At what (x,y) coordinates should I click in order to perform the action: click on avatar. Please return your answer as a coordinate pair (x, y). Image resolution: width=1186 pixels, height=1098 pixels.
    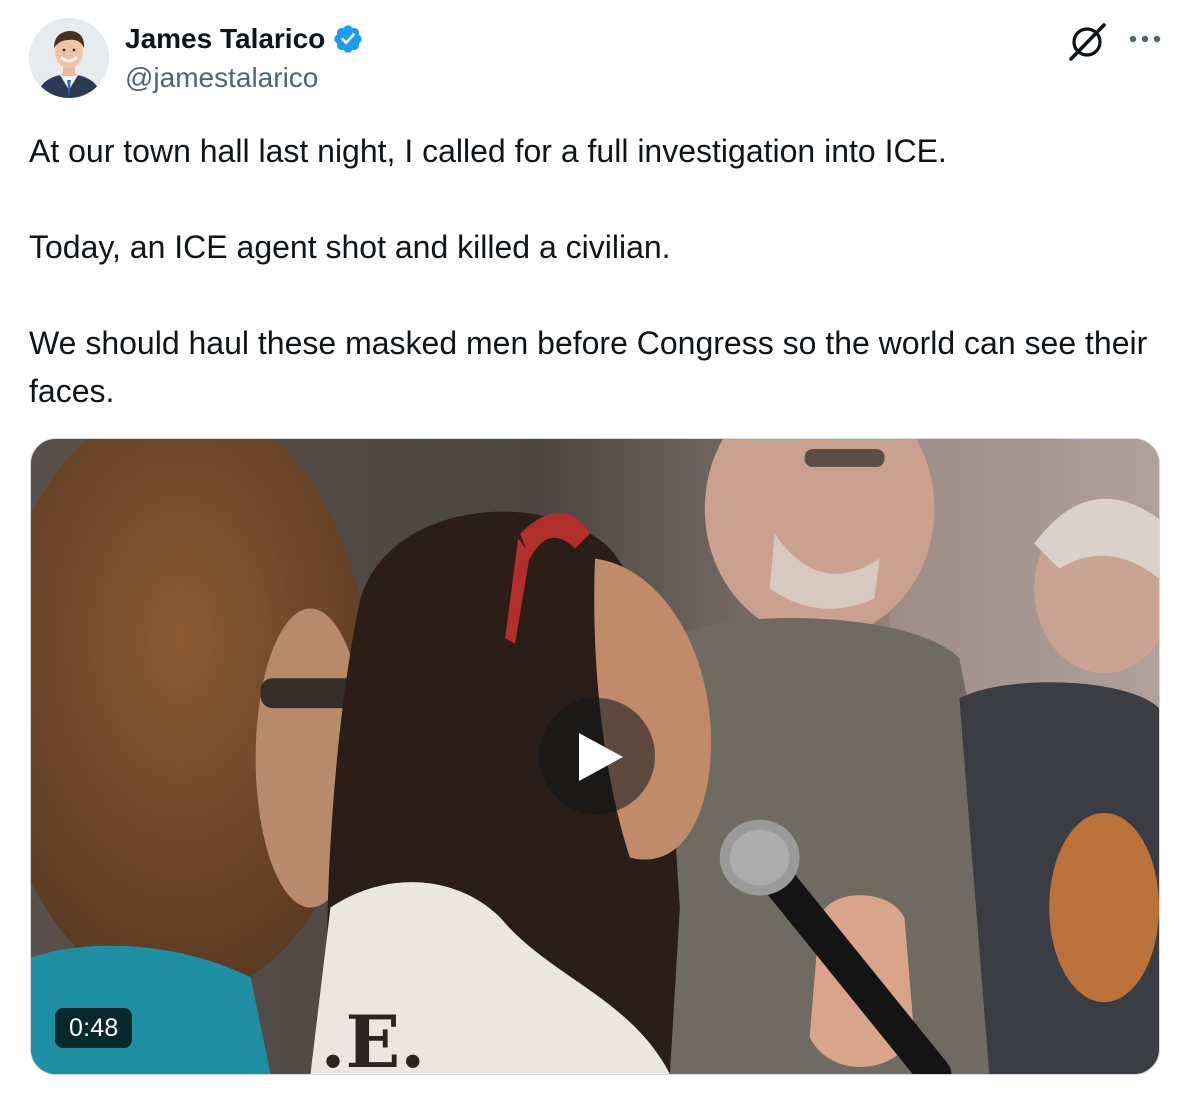
    Looking at the image, I should click on (69, 58).